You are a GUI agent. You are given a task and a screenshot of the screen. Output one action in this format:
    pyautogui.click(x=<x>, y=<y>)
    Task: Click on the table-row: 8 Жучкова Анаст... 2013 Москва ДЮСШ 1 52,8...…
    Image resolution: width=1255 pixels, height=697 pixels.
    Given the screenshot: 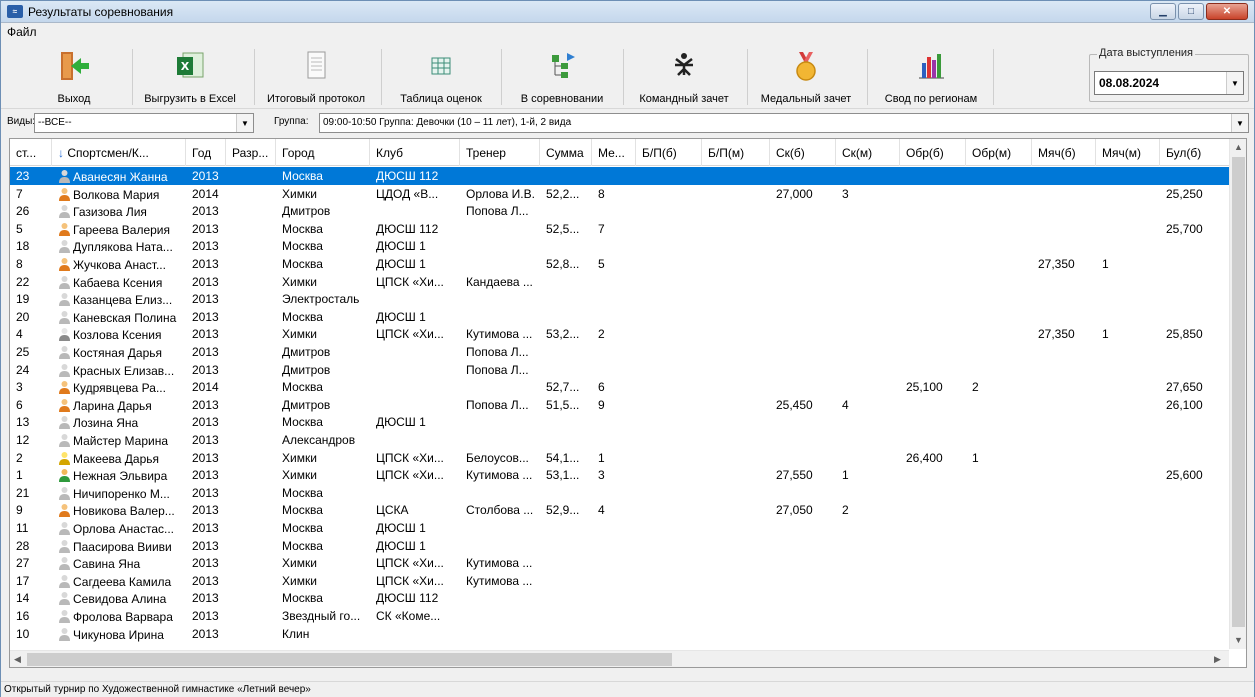 What is the action you would take?
    pyautogui.click(x=620, y=264)
    